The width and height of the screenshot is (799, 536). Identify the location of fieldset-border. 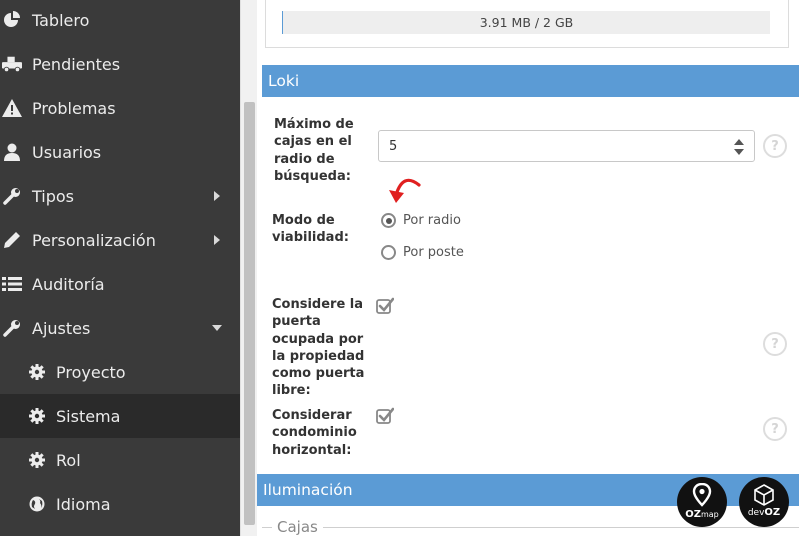
(530, 527).